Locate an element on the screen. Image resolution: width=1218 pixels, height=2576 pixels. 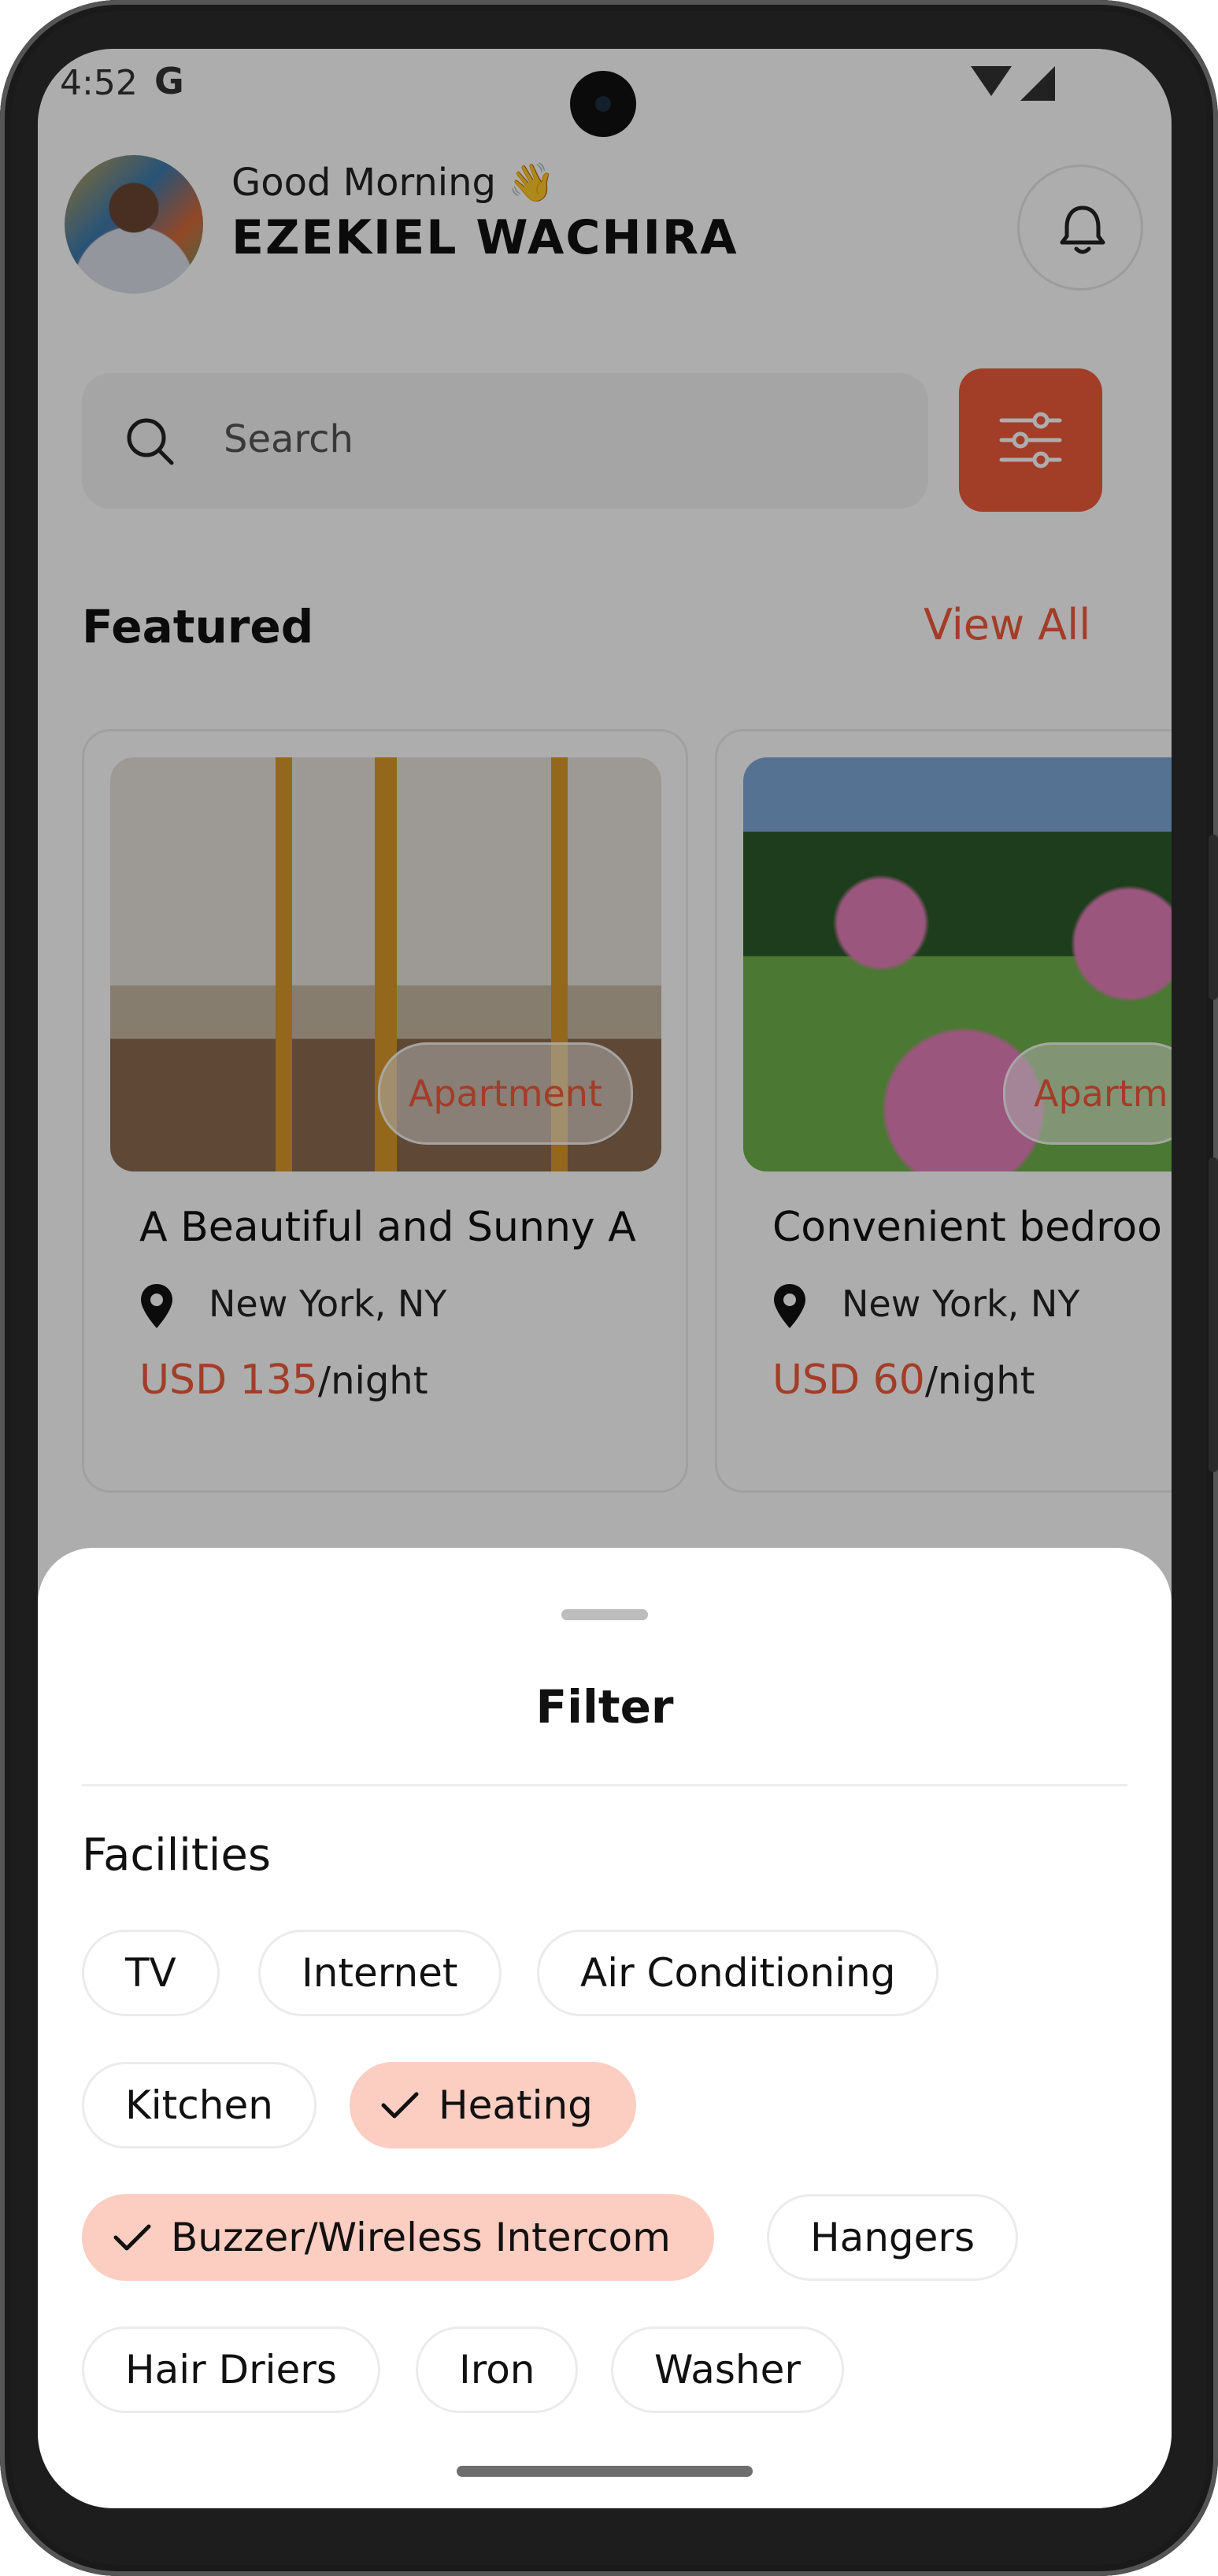
chip-internet: Internet is located at coordinates (380, 1973).